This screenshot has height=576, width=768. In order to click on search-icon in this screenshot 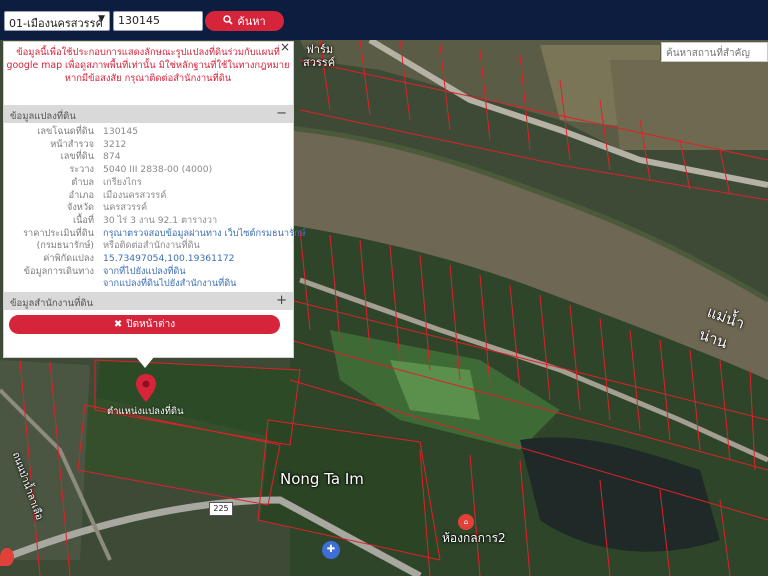, I will do `click(228, 21)`.